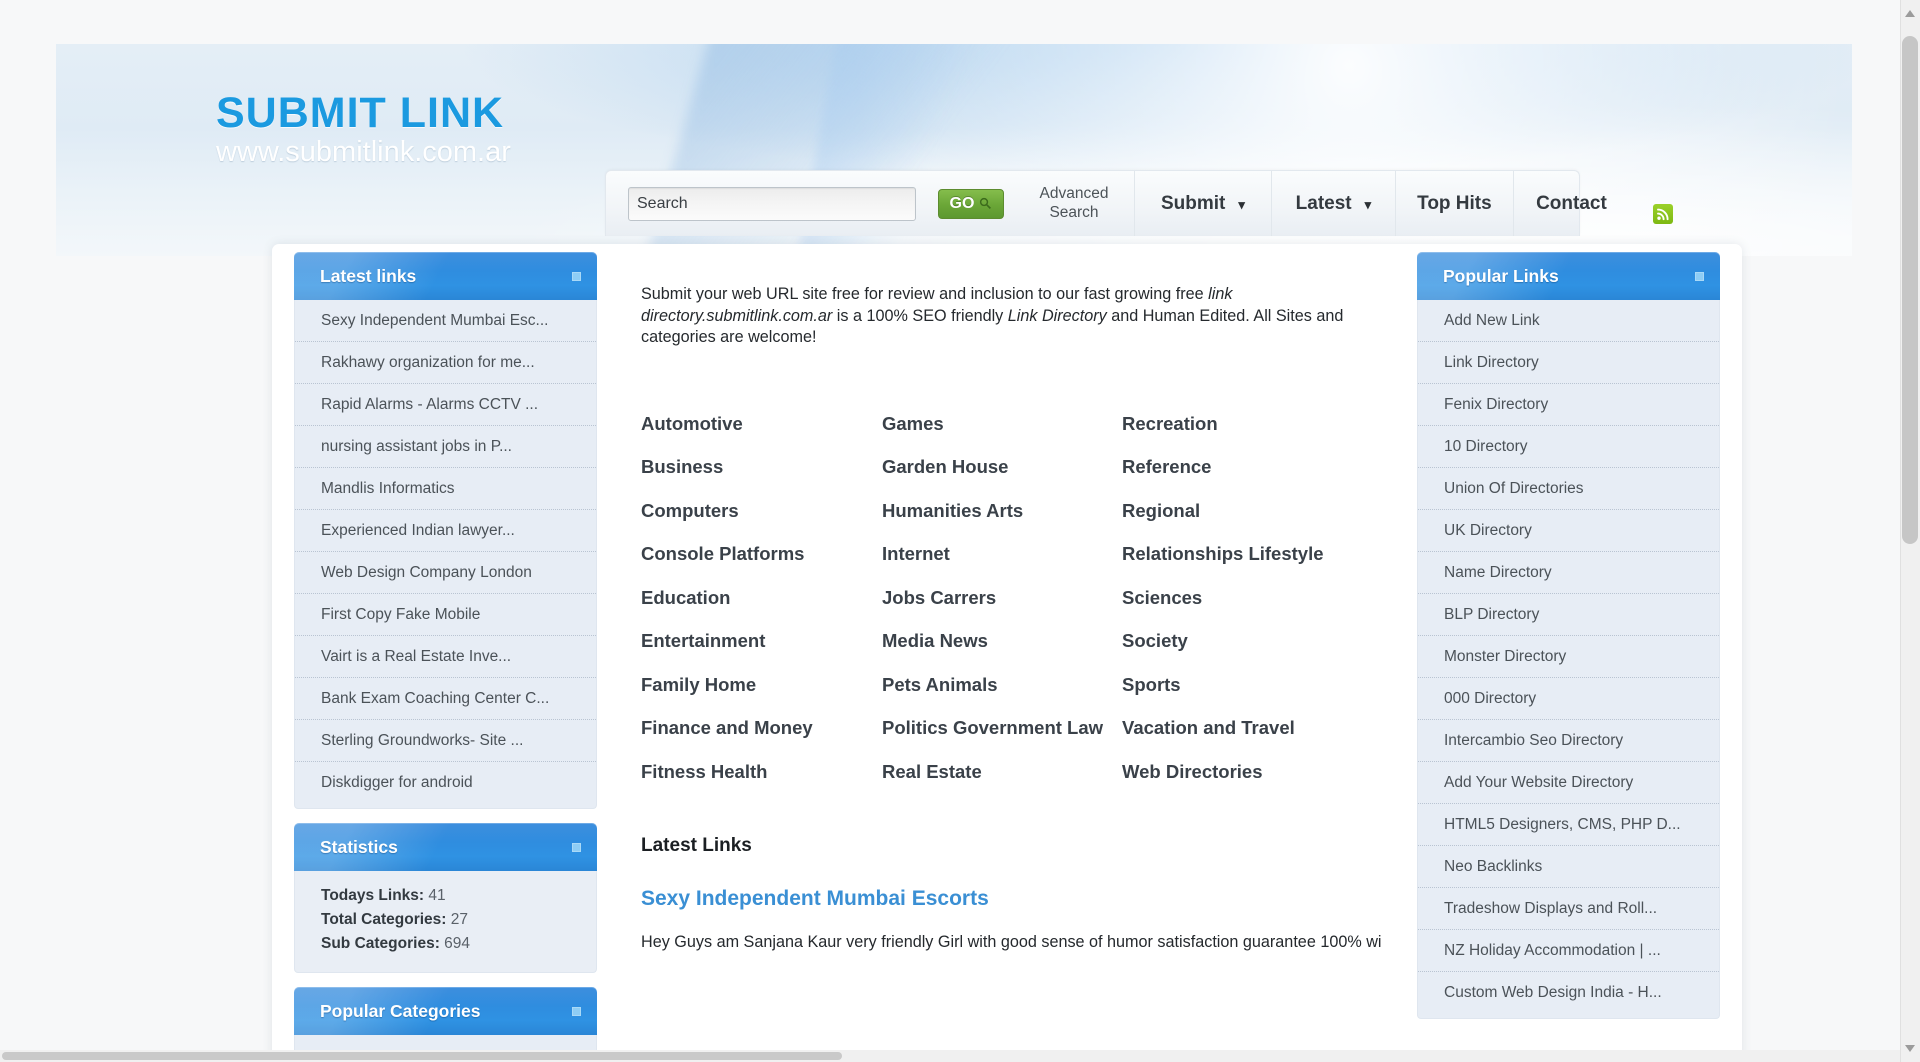  I want to click on category-link: Business, so click(761, 467).